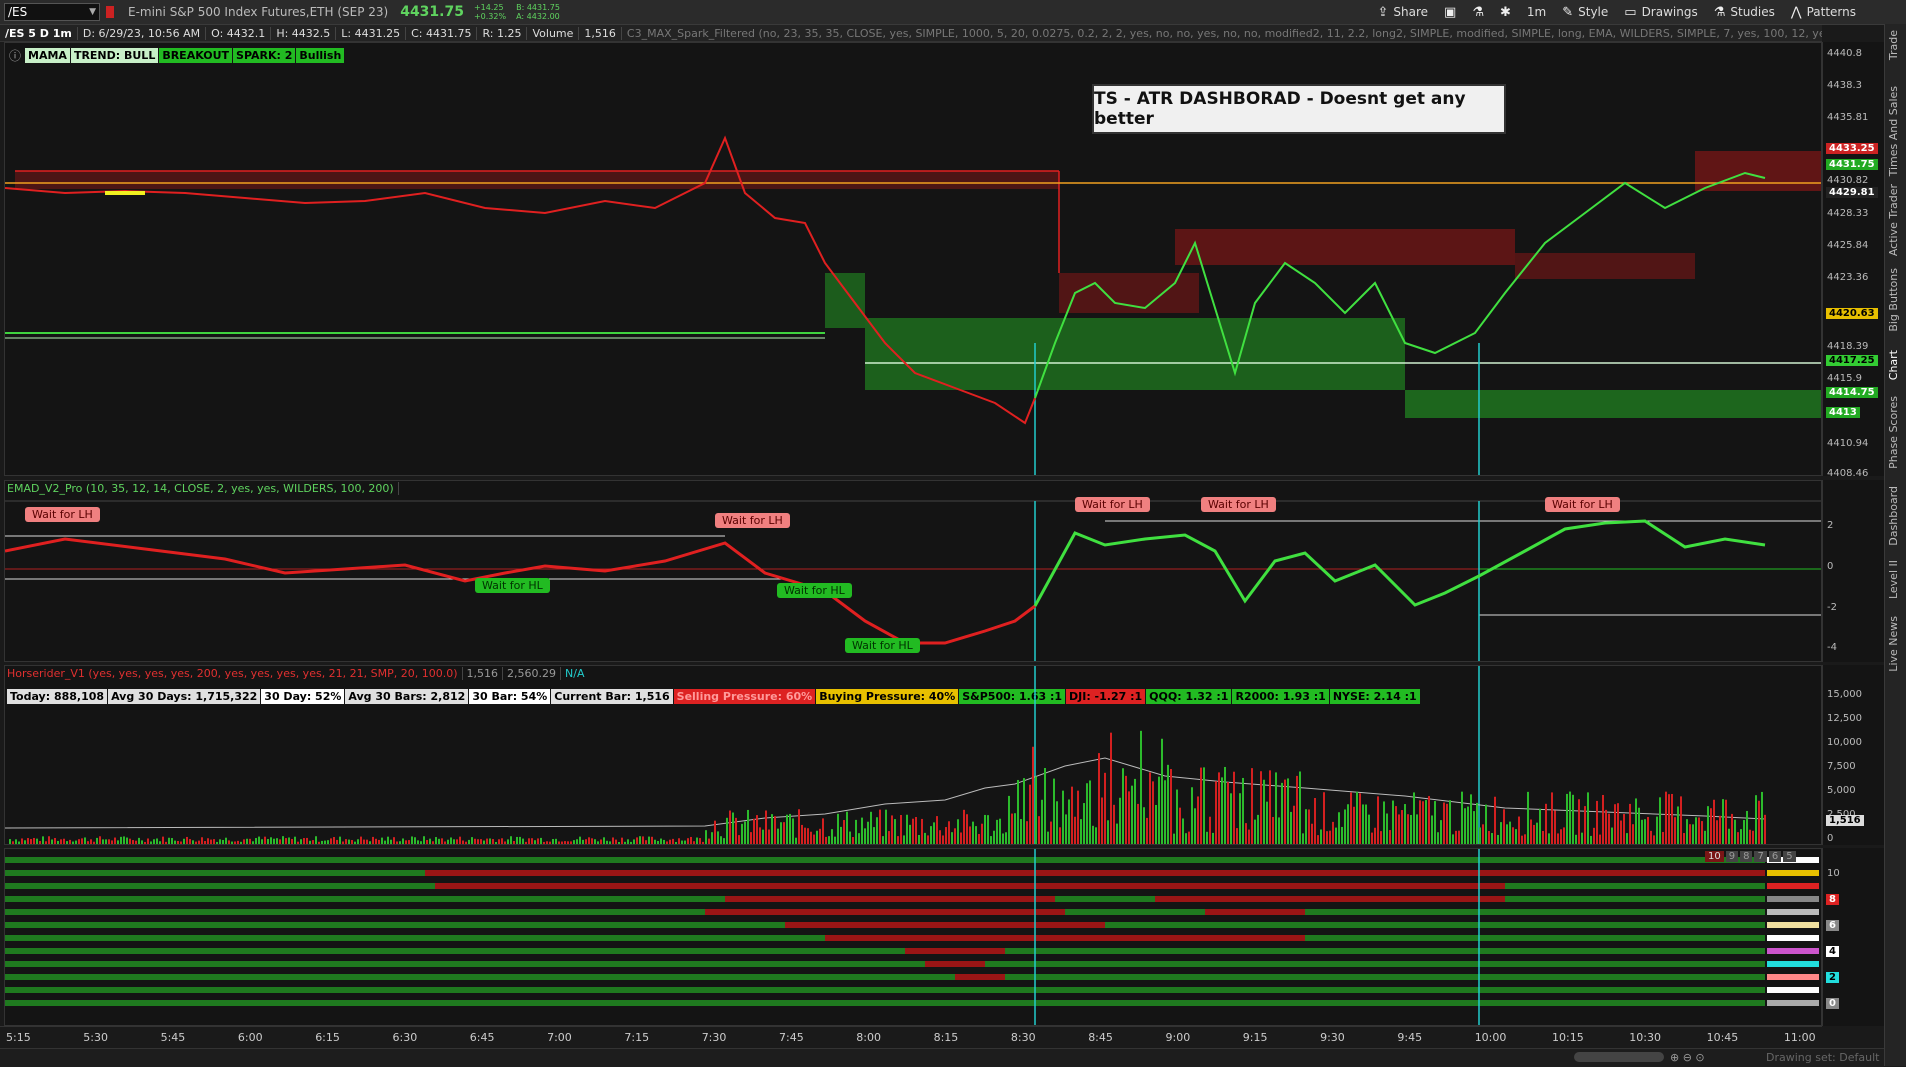  Describe the element at coordinates (1450, 12) in the screenshot. I see `screenshot-button: ▣` at that location.